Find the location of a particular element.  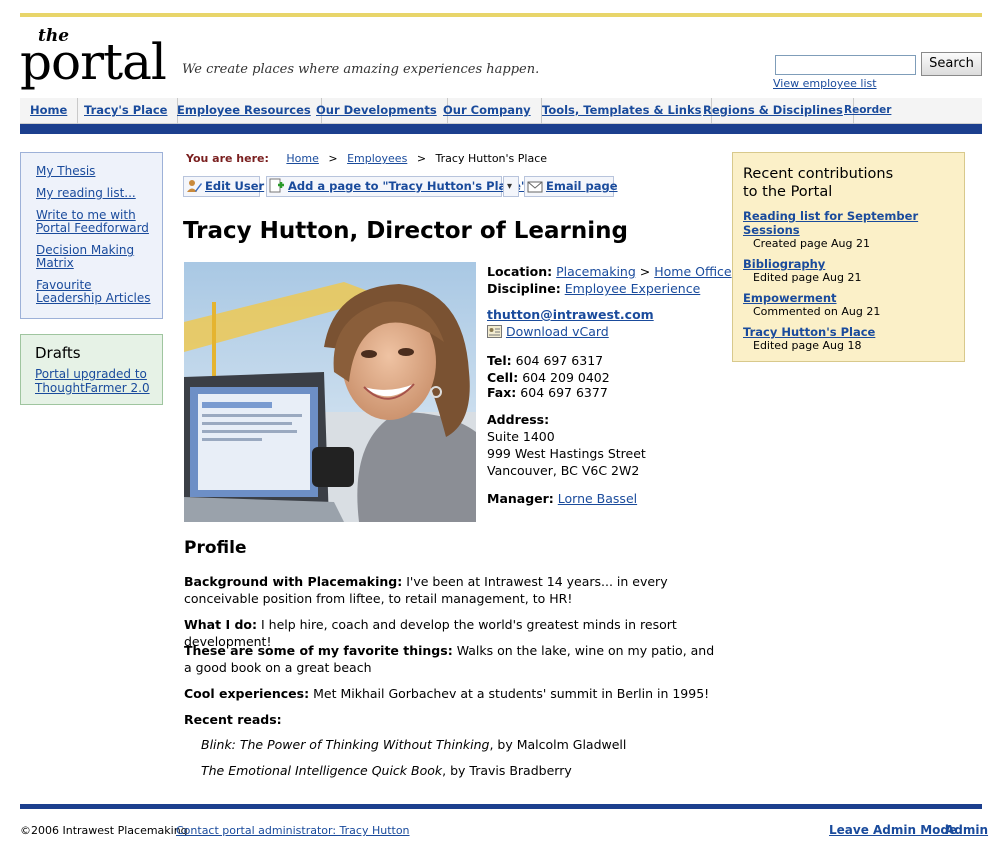

location-row: Location: Placemaking > Home Office is located at coordinates (609, 271).